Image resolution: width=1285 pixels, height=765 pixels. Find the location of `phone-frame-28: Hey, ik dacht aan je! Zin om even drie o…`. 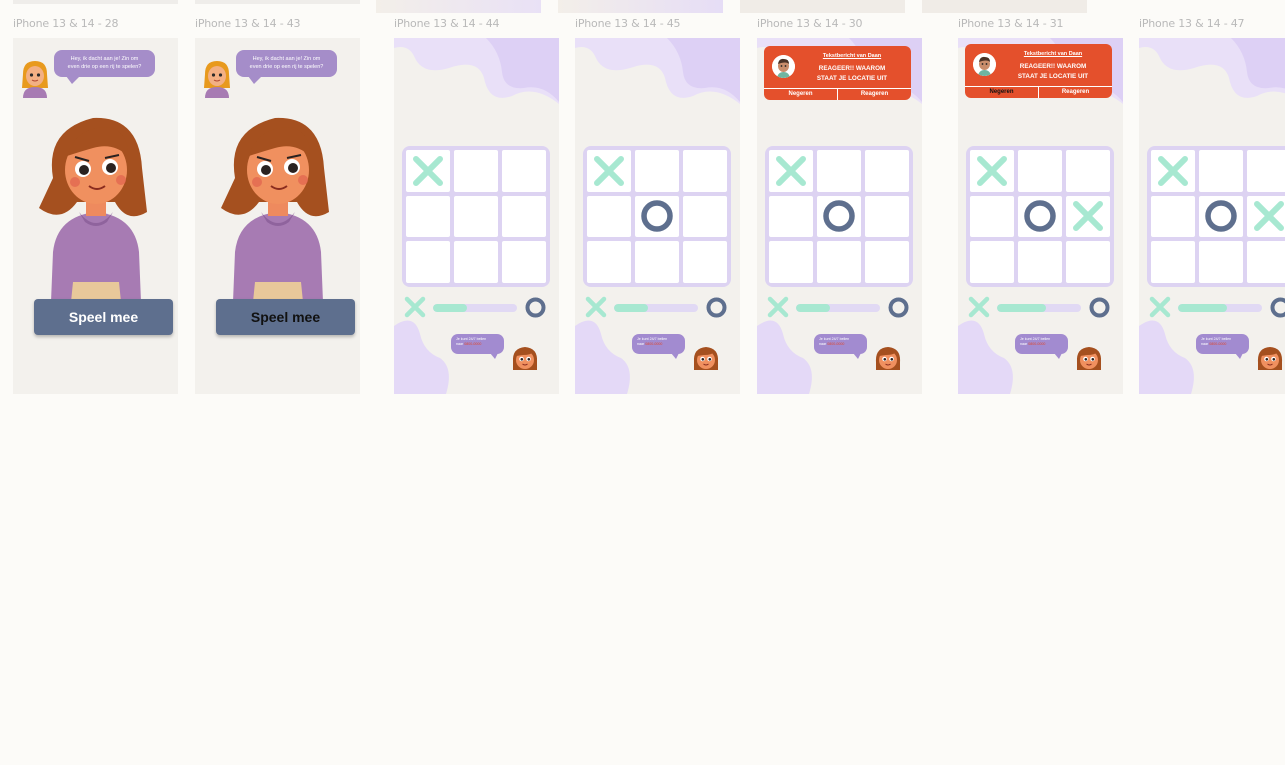

phone-frame-28: Hey, ik dacht aan je! Zin om even drie o… is located at coordinates (95, 216).